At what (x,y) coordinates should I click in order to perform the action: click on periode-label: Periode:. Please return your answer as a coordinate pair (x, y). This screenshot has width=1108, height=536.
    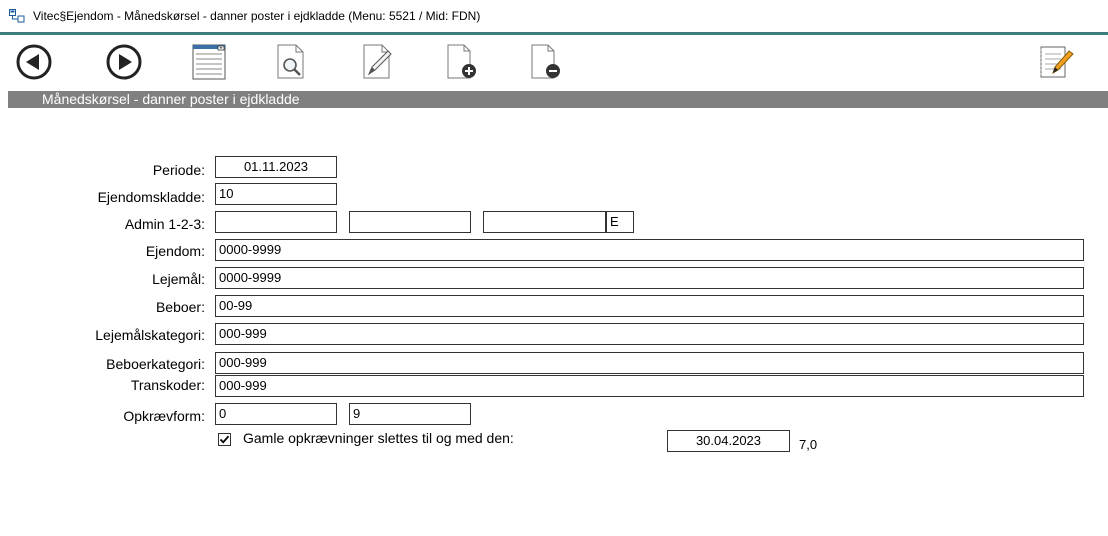
    Looking at the image, I should click on (178, 170).